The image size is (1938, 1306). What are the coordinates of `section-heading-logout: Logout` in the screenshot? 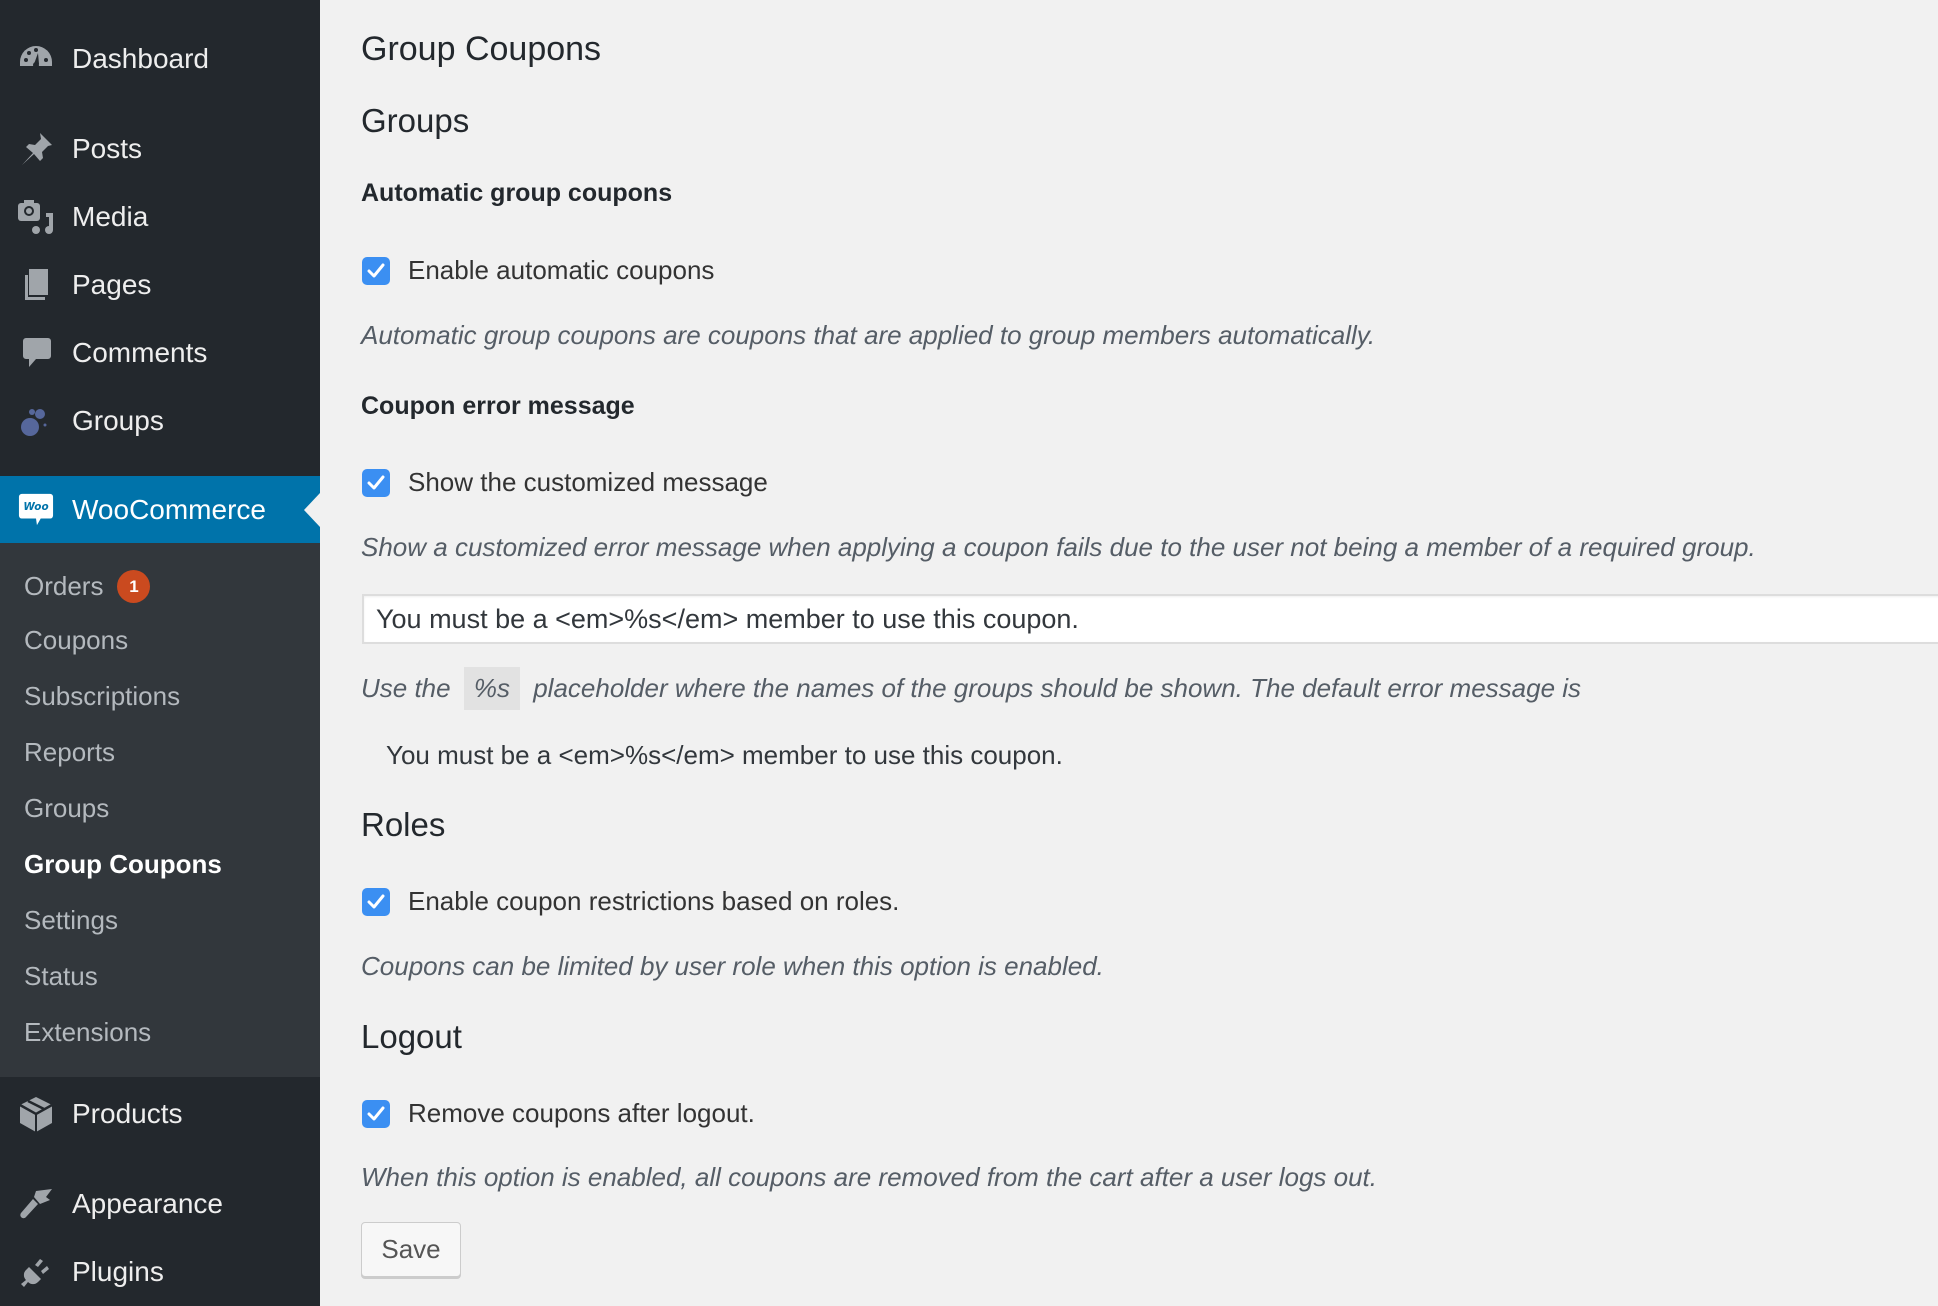 It's located at (411, 1036).